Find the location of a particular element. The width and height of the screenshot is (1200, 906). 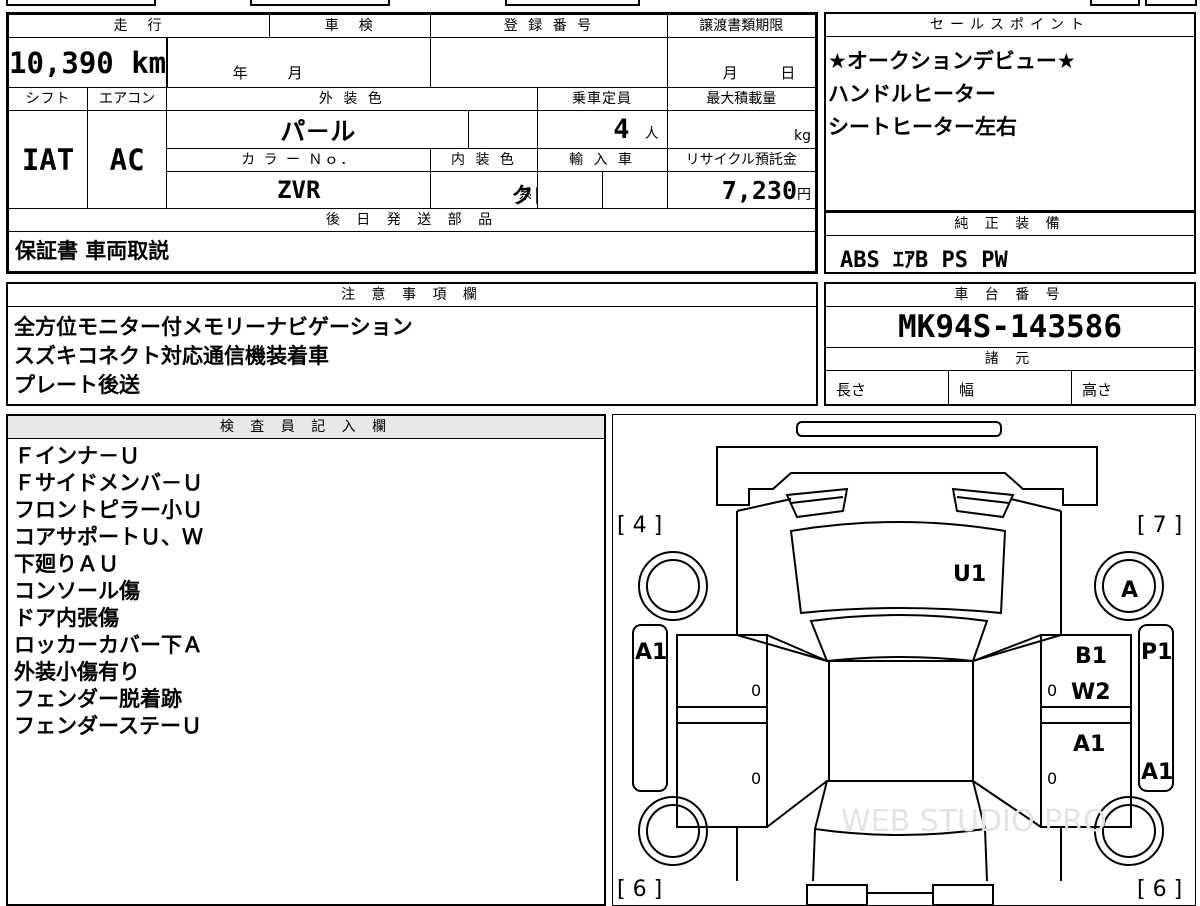

registration-value is located at coordinates (549, 62).